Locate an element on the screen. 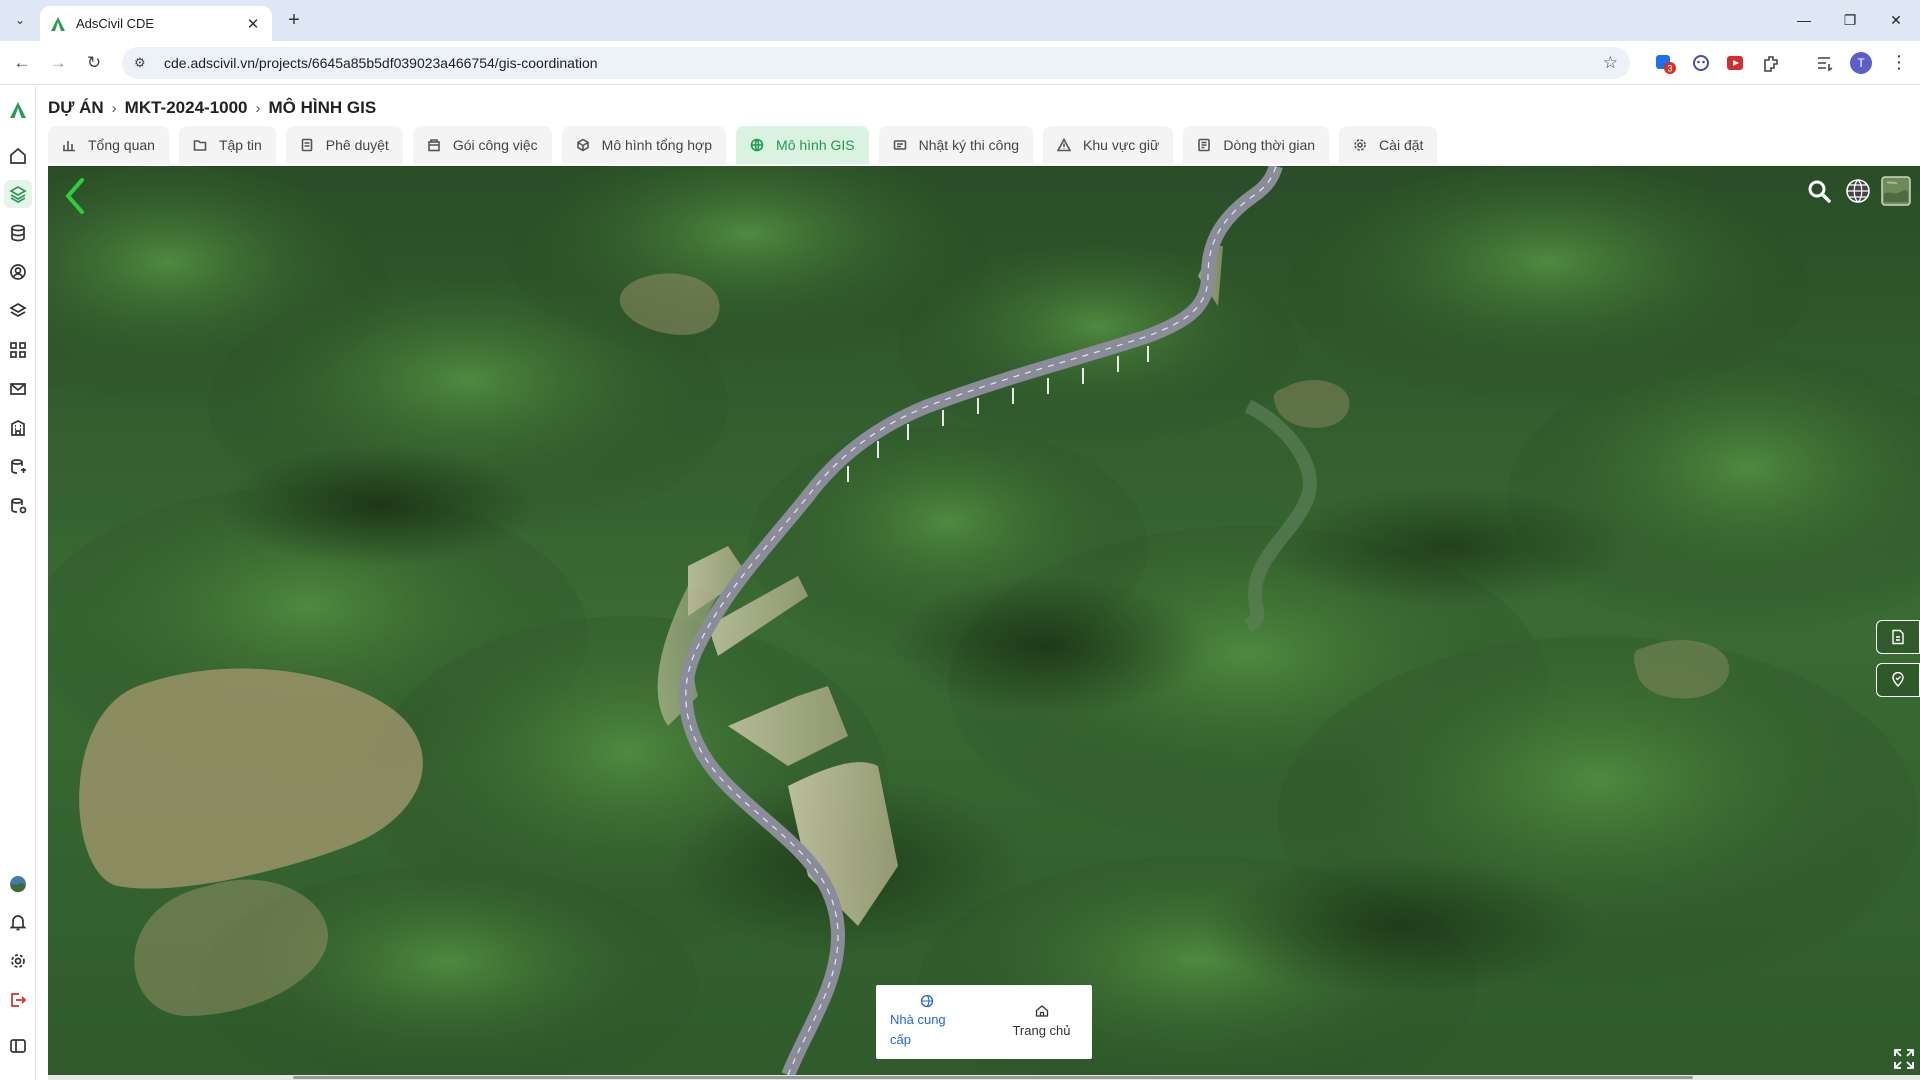 This screenshot has width=1920, height=1080. map-search-button is located at coordinates (1819, 191).